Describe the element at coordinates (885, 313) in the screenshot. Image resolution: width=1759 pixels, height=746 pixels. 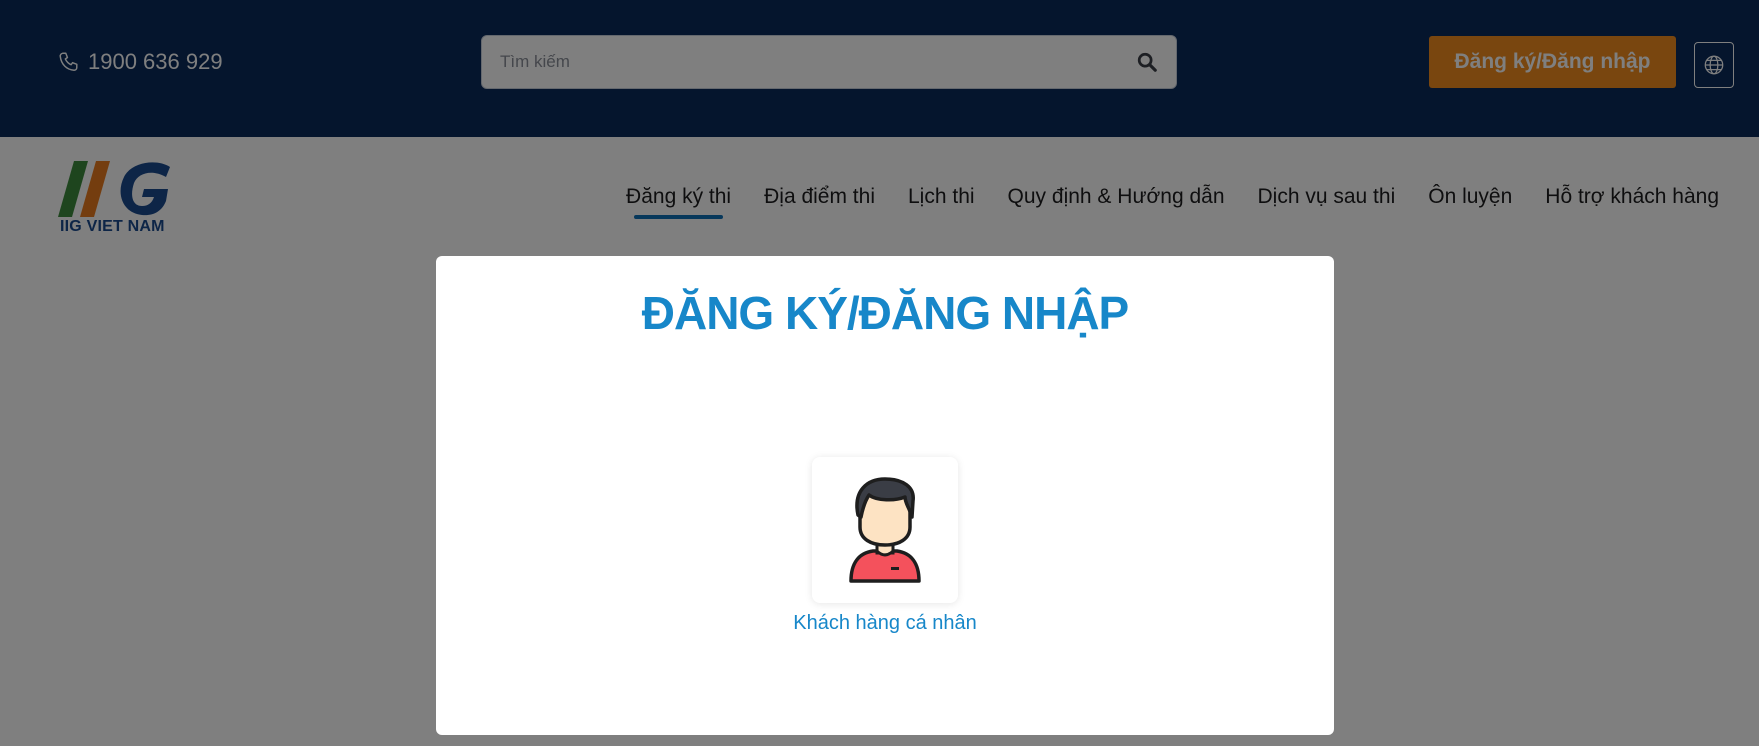
I see `modal-title: ĐĂNG KÝ/ĐĂNG NHẬP` at that location.